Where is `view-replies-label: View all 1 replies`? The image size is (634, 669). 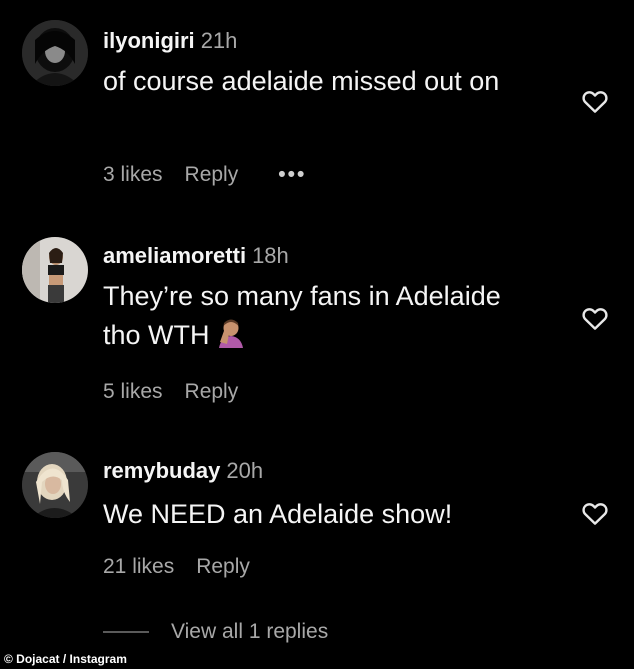 view-replies-label: View all 1 replies is located at coordinates (250, 631).